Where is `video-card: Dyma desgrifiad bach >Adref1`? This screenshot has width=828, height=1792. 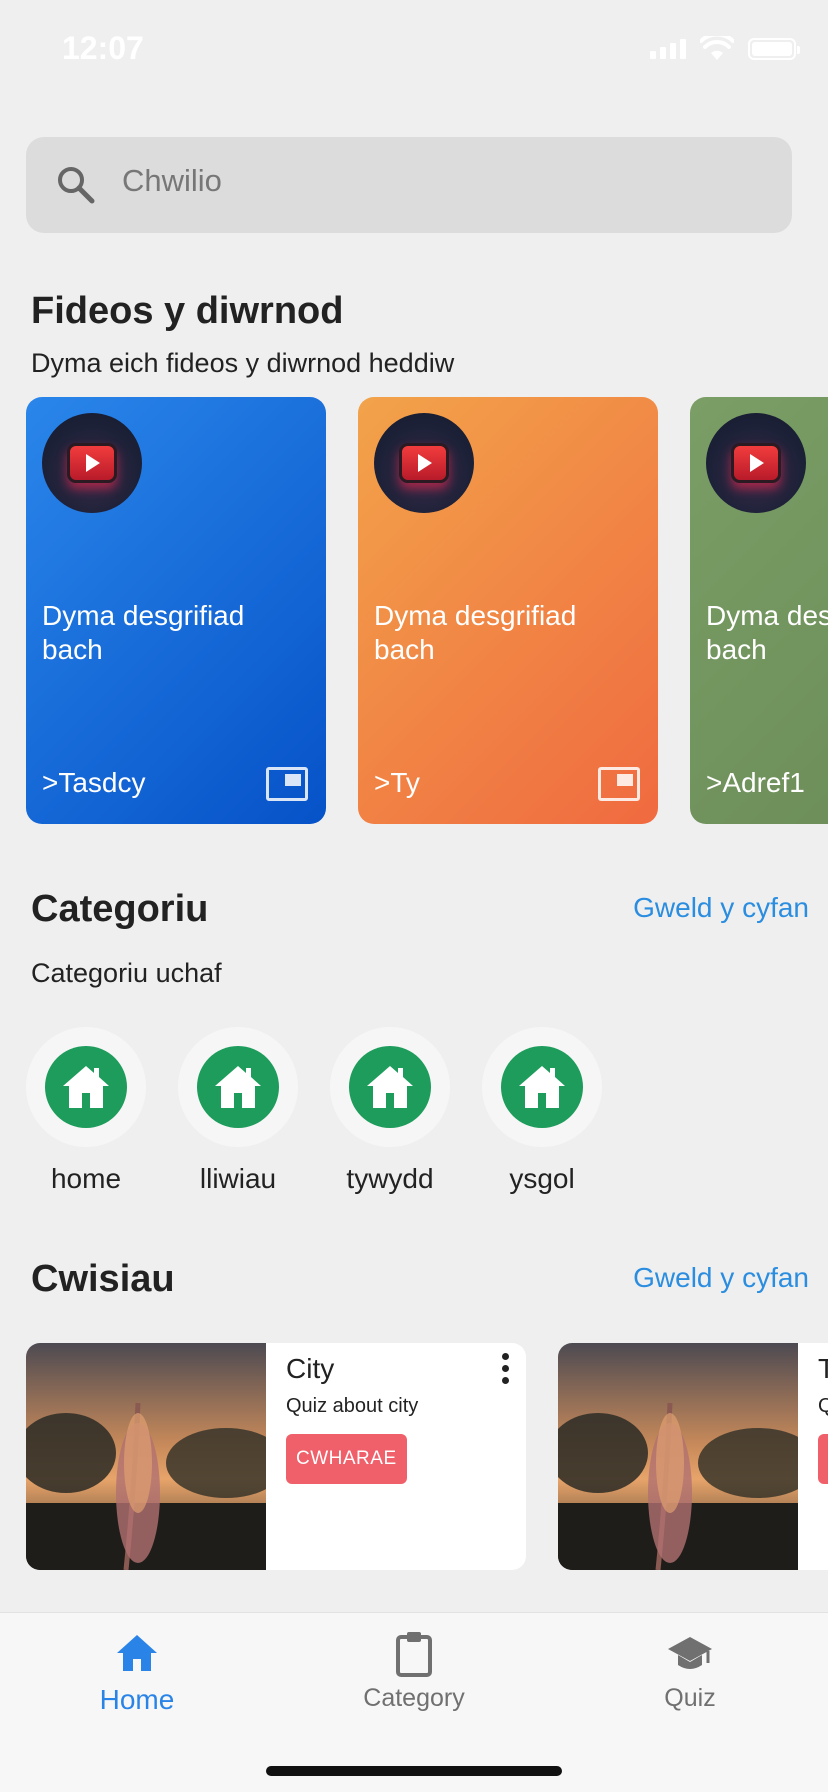 video-card: Dyma desgrifiad bach >Adref1 is located at coordinates (759, 610).